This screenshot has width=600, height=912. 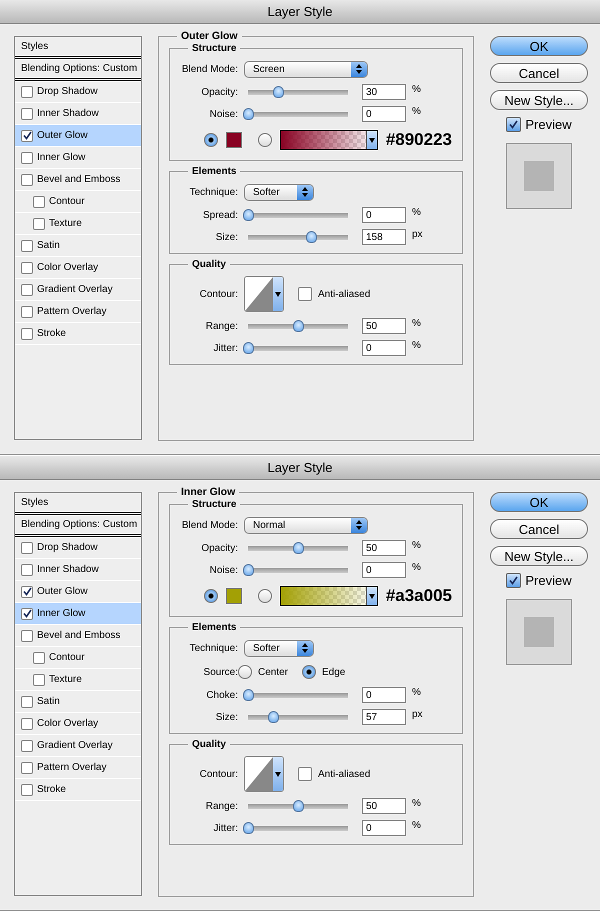 I want to click on dropdown: Screen, so click(x=306, y=69).